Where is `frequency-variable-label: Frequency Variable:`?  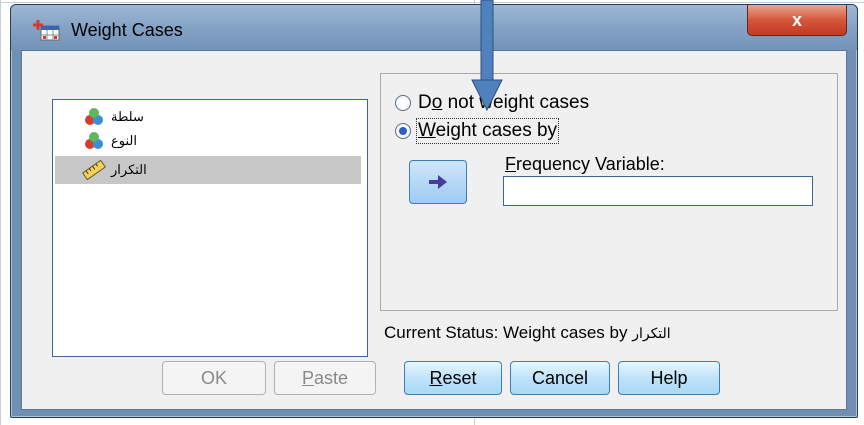 frequency-variable-label: Frequency Variable: is located at coordinates (585, 164).